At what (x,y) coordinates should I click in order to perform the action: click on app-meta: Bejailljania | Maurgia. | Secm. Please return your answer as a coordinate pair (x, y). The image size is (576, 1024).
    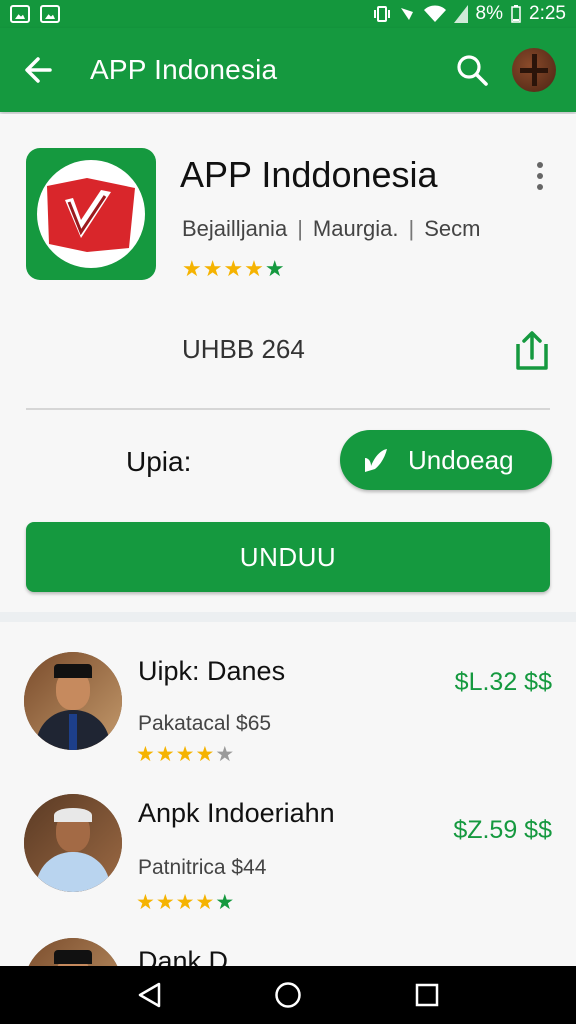
    Looking at the image, I should click on (331, 229).